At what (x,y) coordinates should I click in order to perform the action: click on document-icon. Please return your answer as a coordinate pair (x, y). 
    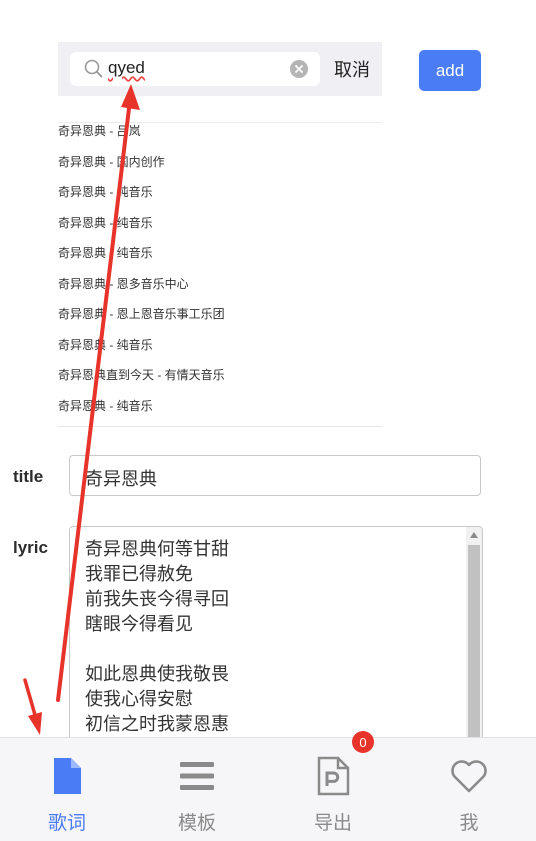
    Looking at the image, I should click on (67, 776).